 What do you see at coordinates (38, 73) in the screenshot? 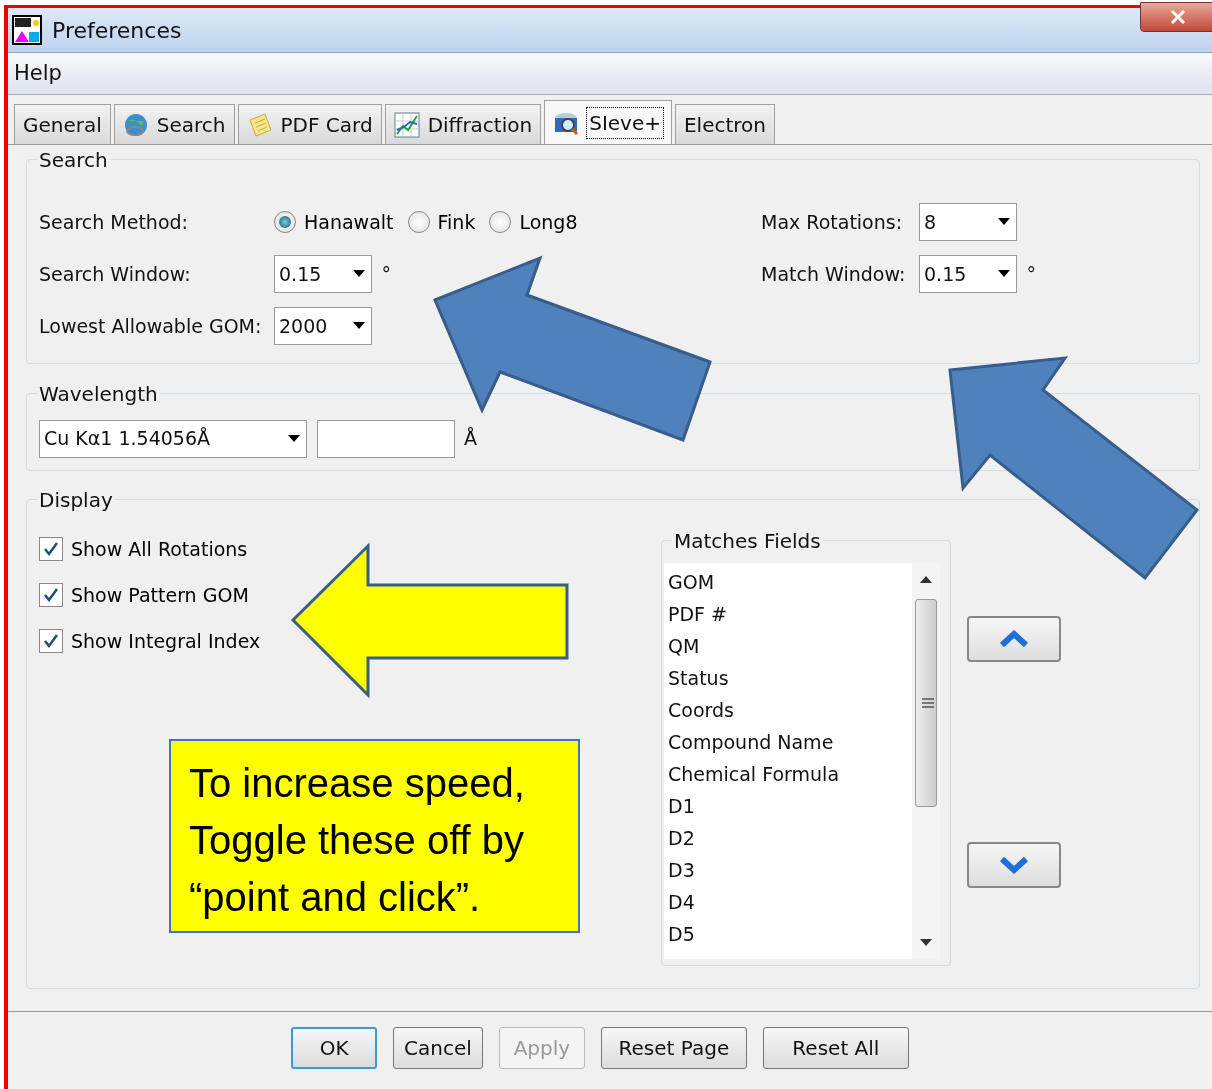
I see `menu-item: Help` at bounding box center [38, 73].